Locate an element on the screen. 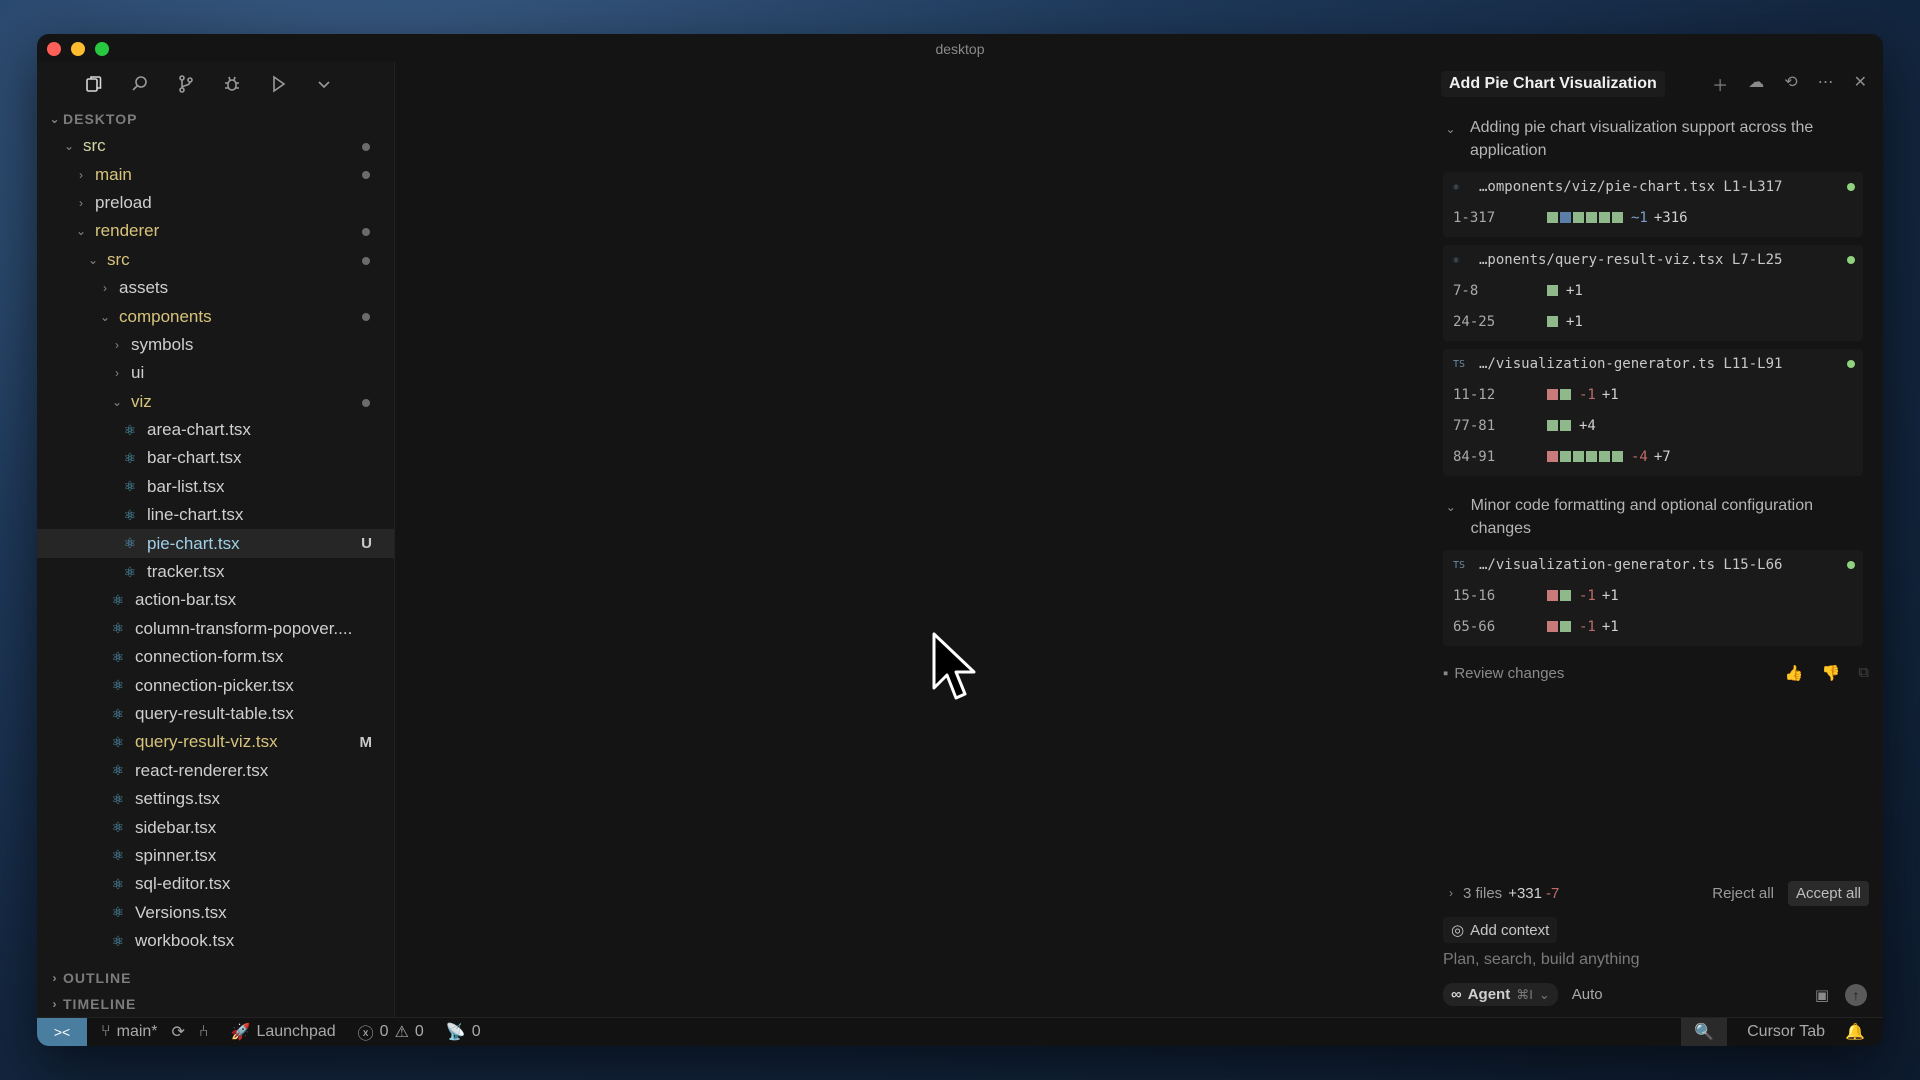  lines-added: +331 is located at coordinates (1525, 893).